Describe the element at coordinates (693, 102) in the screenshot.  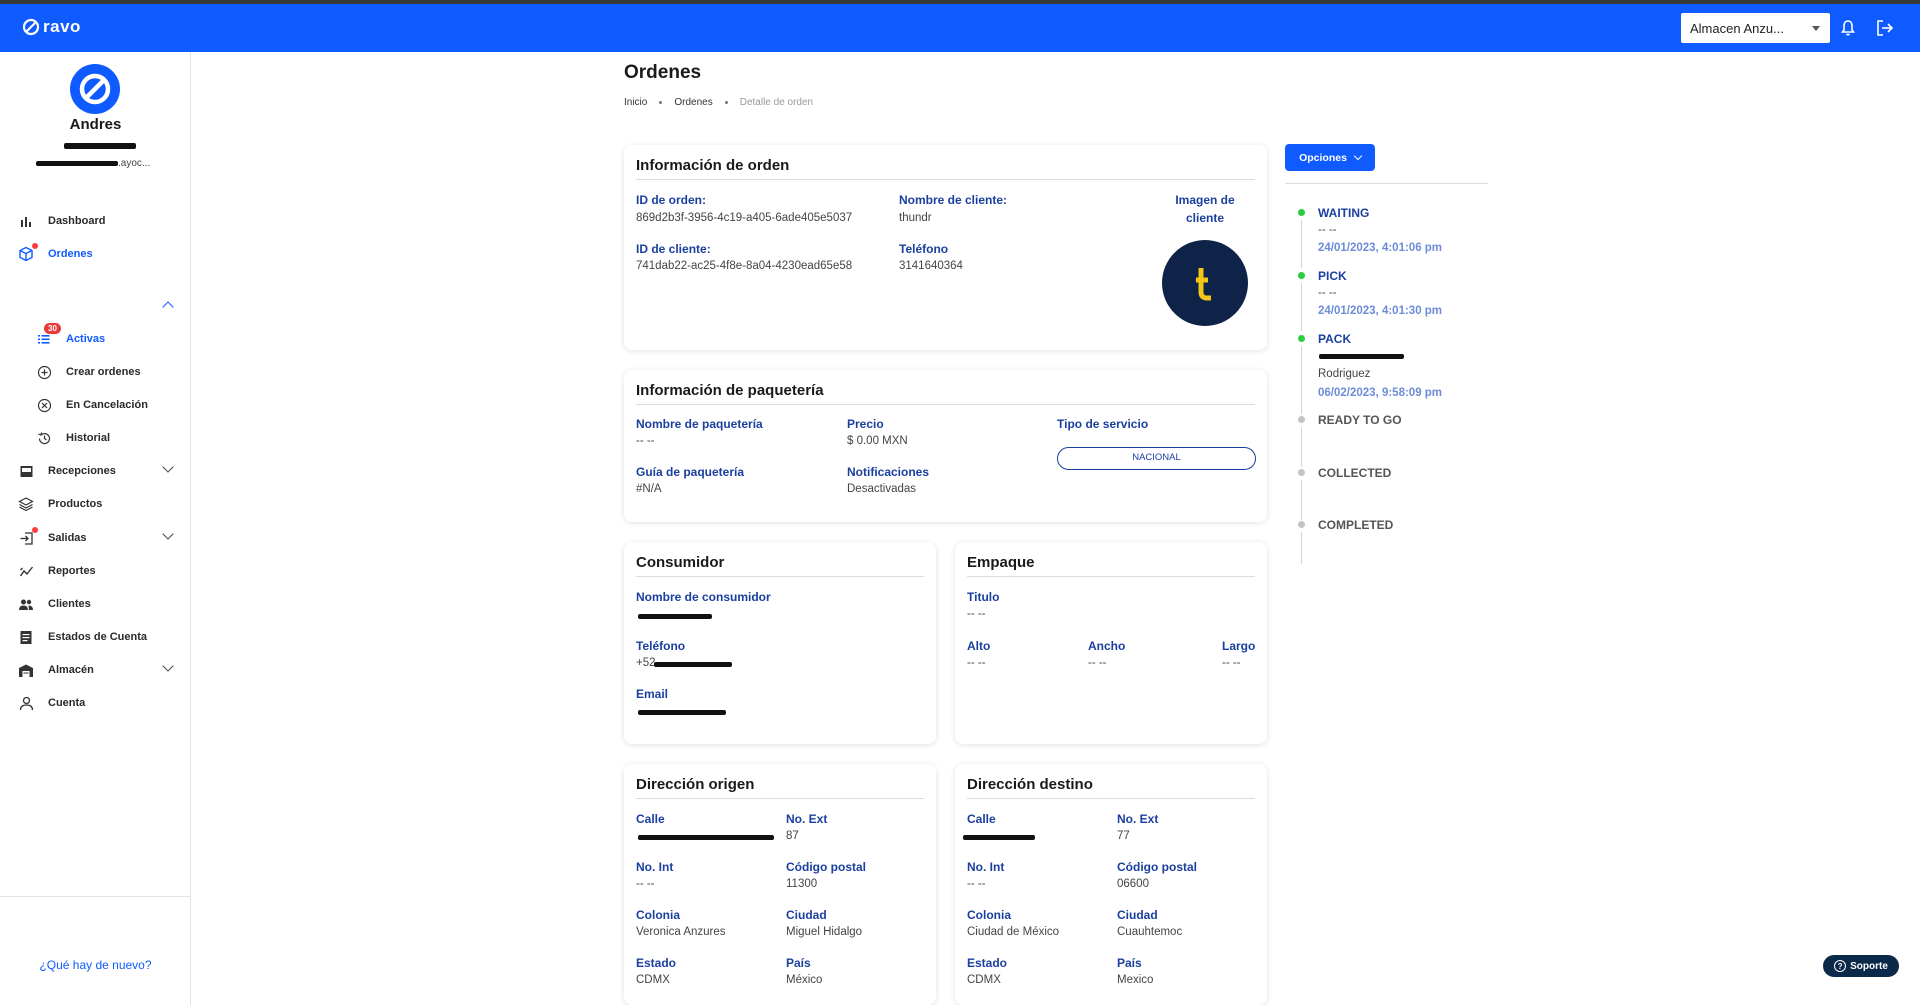
I see `breadcrumb-ordenes: Ordenes` at that location.